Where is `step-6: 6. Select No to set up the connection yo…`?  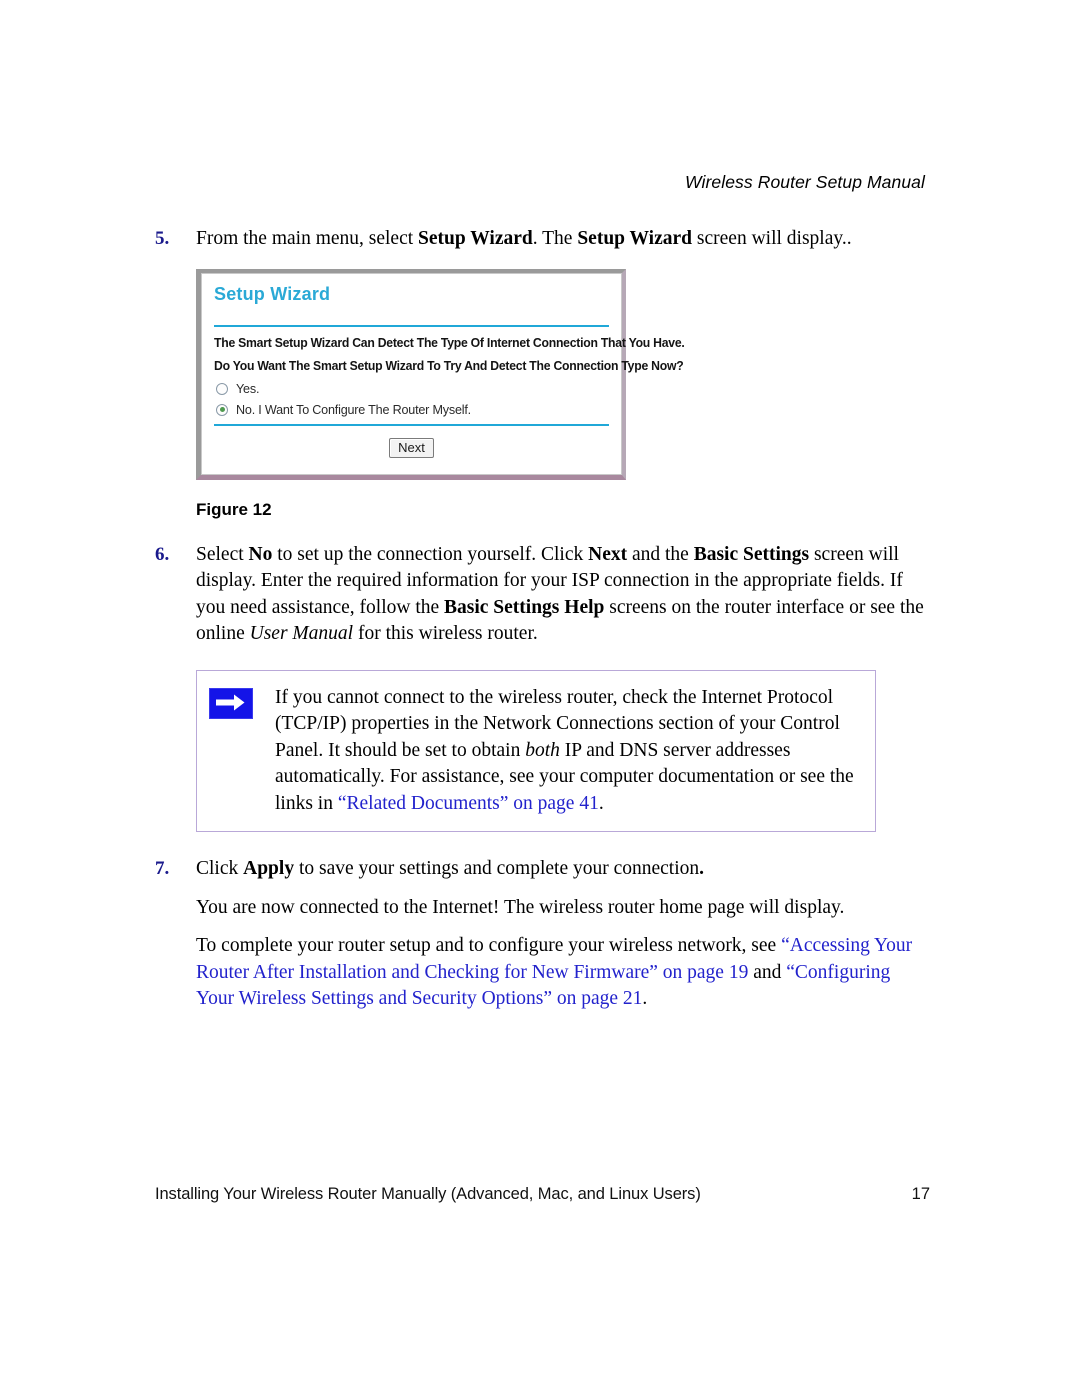 step-6: 6. Select No to set up the connection yo… is located at coordinates (542, 595).